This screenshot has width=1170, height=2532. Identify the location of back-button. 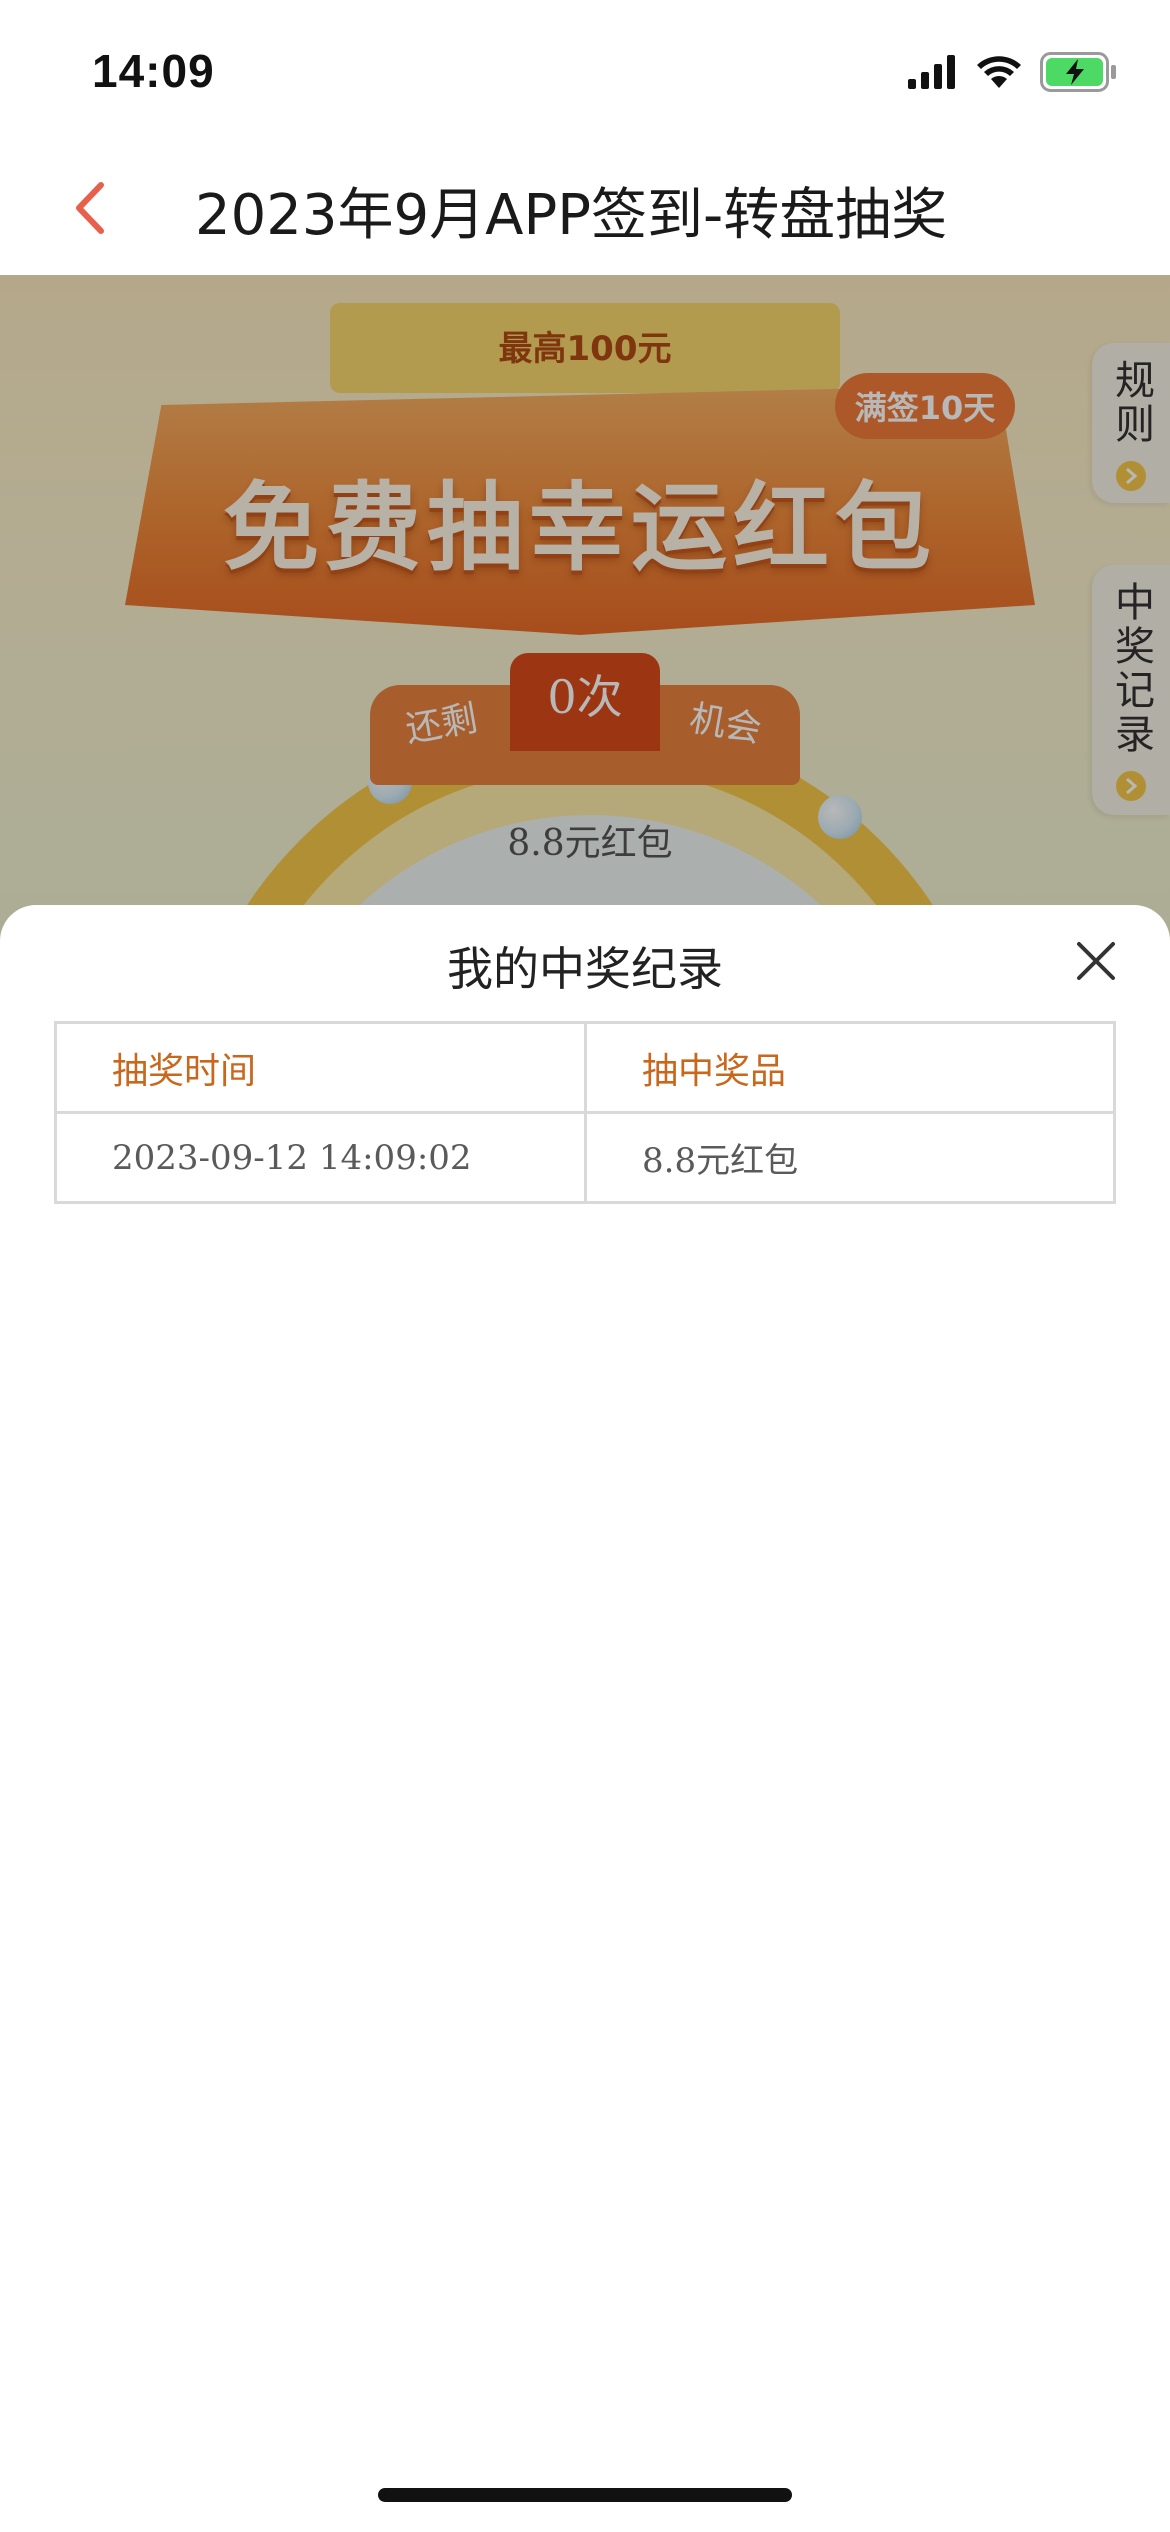
(90, 210).